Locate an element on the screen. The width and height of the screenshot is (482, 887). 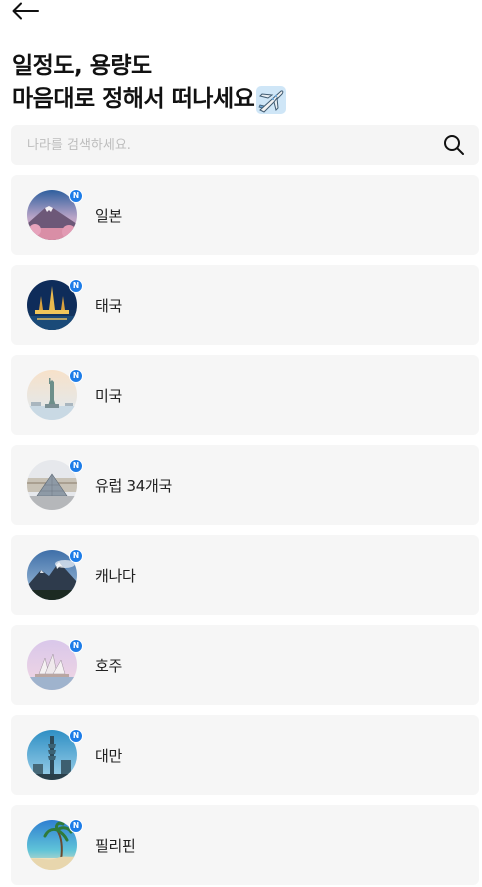
list-item: N 호주 is located at coordinates (245, 665).